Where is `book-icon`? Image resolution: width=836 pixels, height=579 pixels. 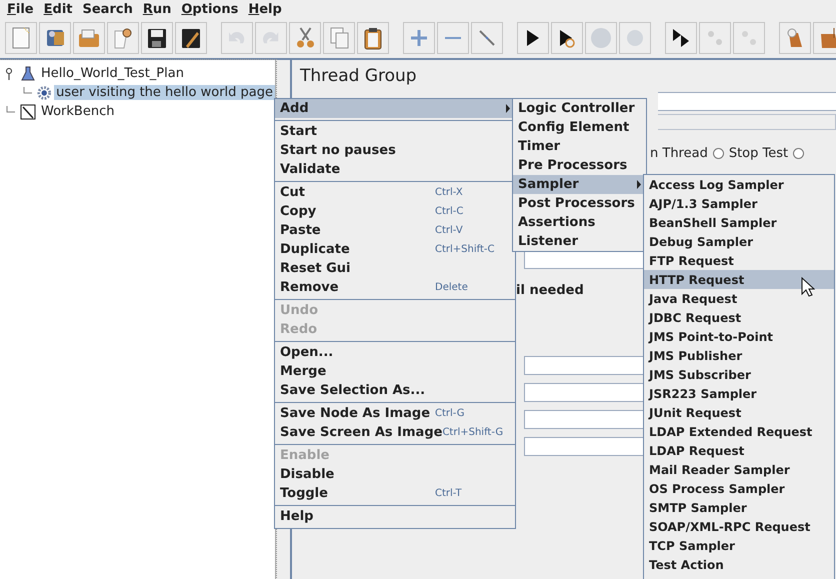
book-icon is located at coordinates (55, 38).